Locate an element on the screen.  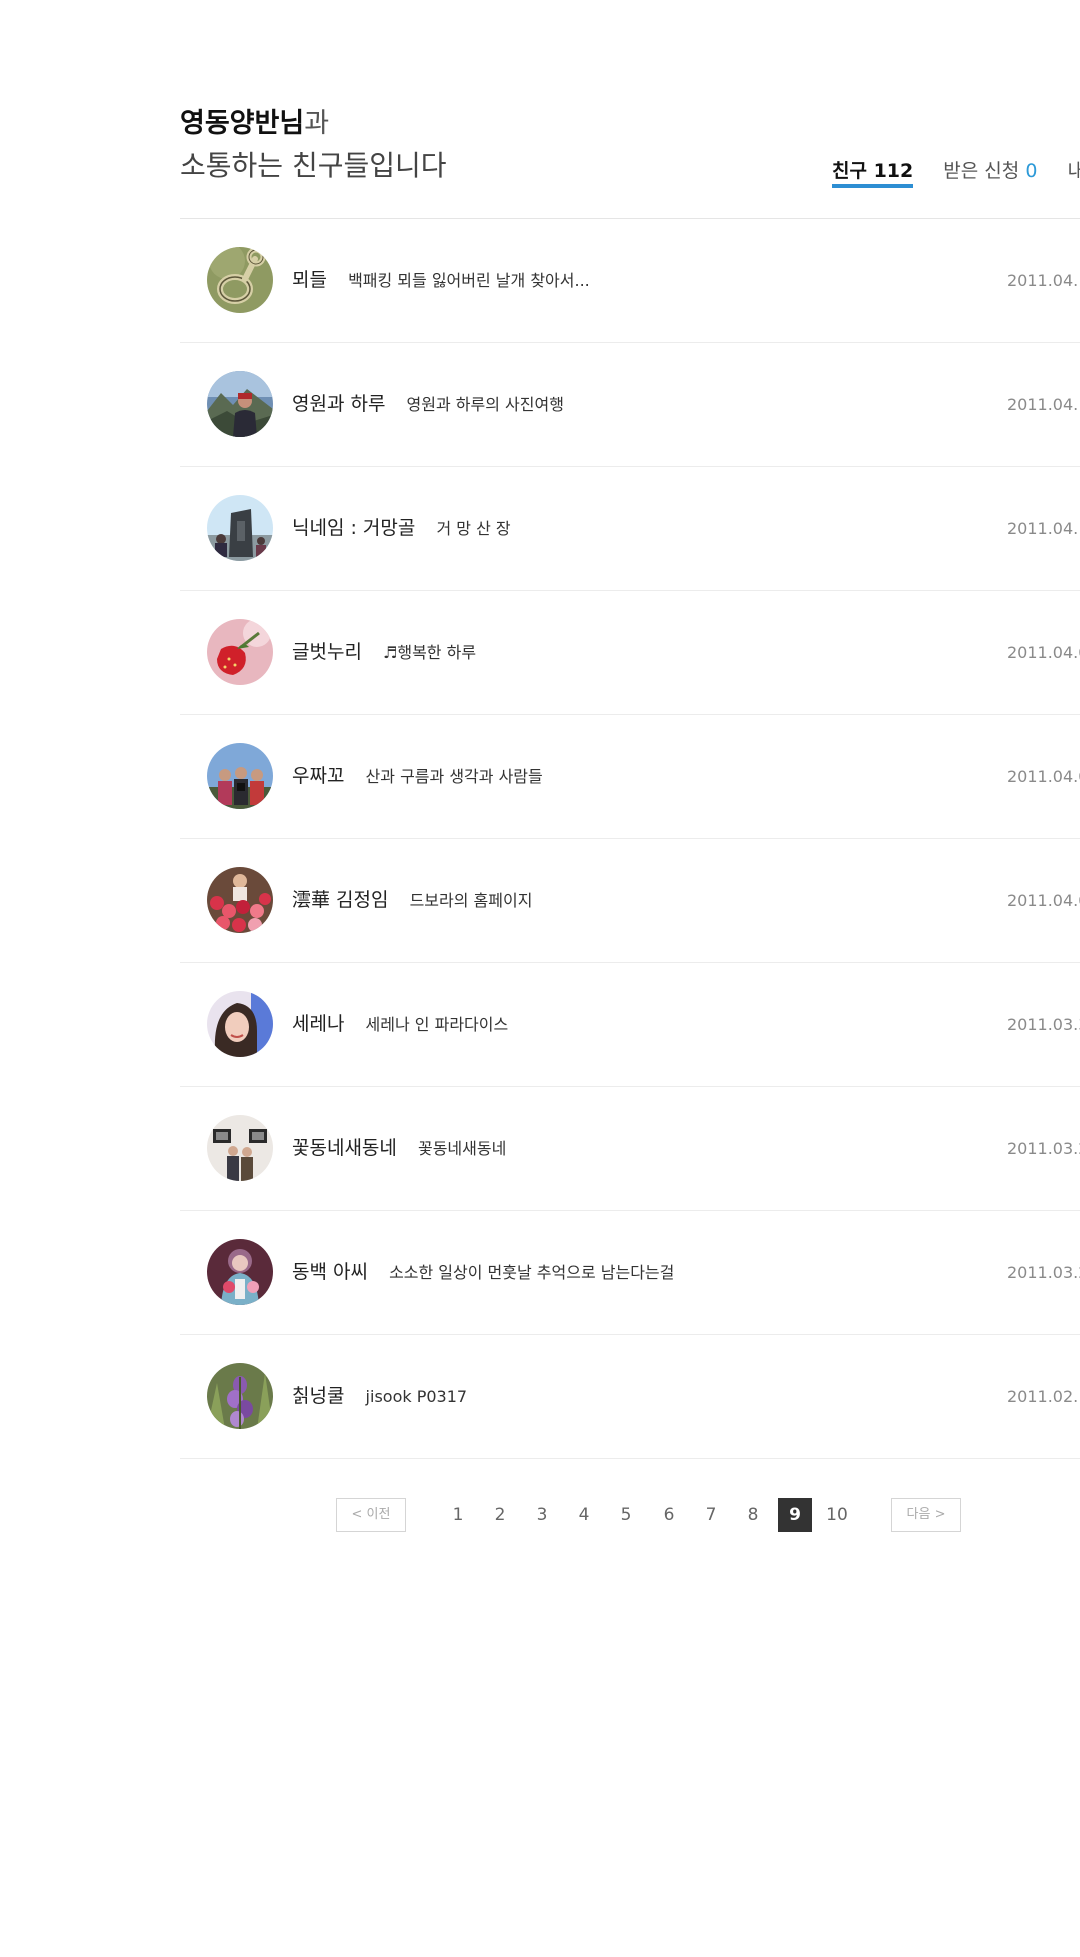
friend-row: 영원과 하루 영원과 하루의 사진여행 2011.04.1 is located at coordinates (630, 405).